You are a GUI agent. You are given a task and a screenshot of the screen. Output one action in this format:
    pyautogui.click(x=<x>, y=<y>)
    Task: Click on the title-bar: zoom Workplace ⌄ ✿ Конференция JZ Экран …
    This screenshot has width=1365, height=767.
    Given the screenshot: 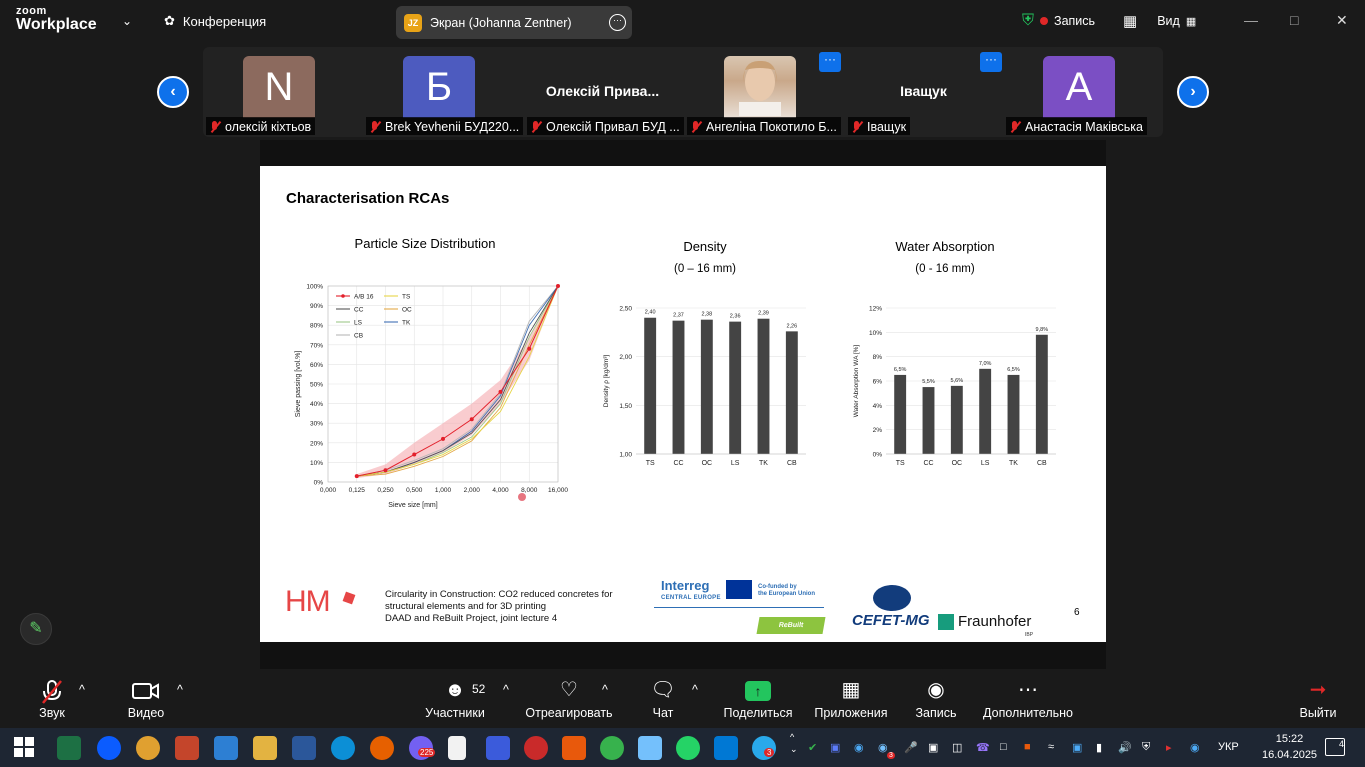 What is the action you would take?
    pyautogui.click(x=682, y=22)
    